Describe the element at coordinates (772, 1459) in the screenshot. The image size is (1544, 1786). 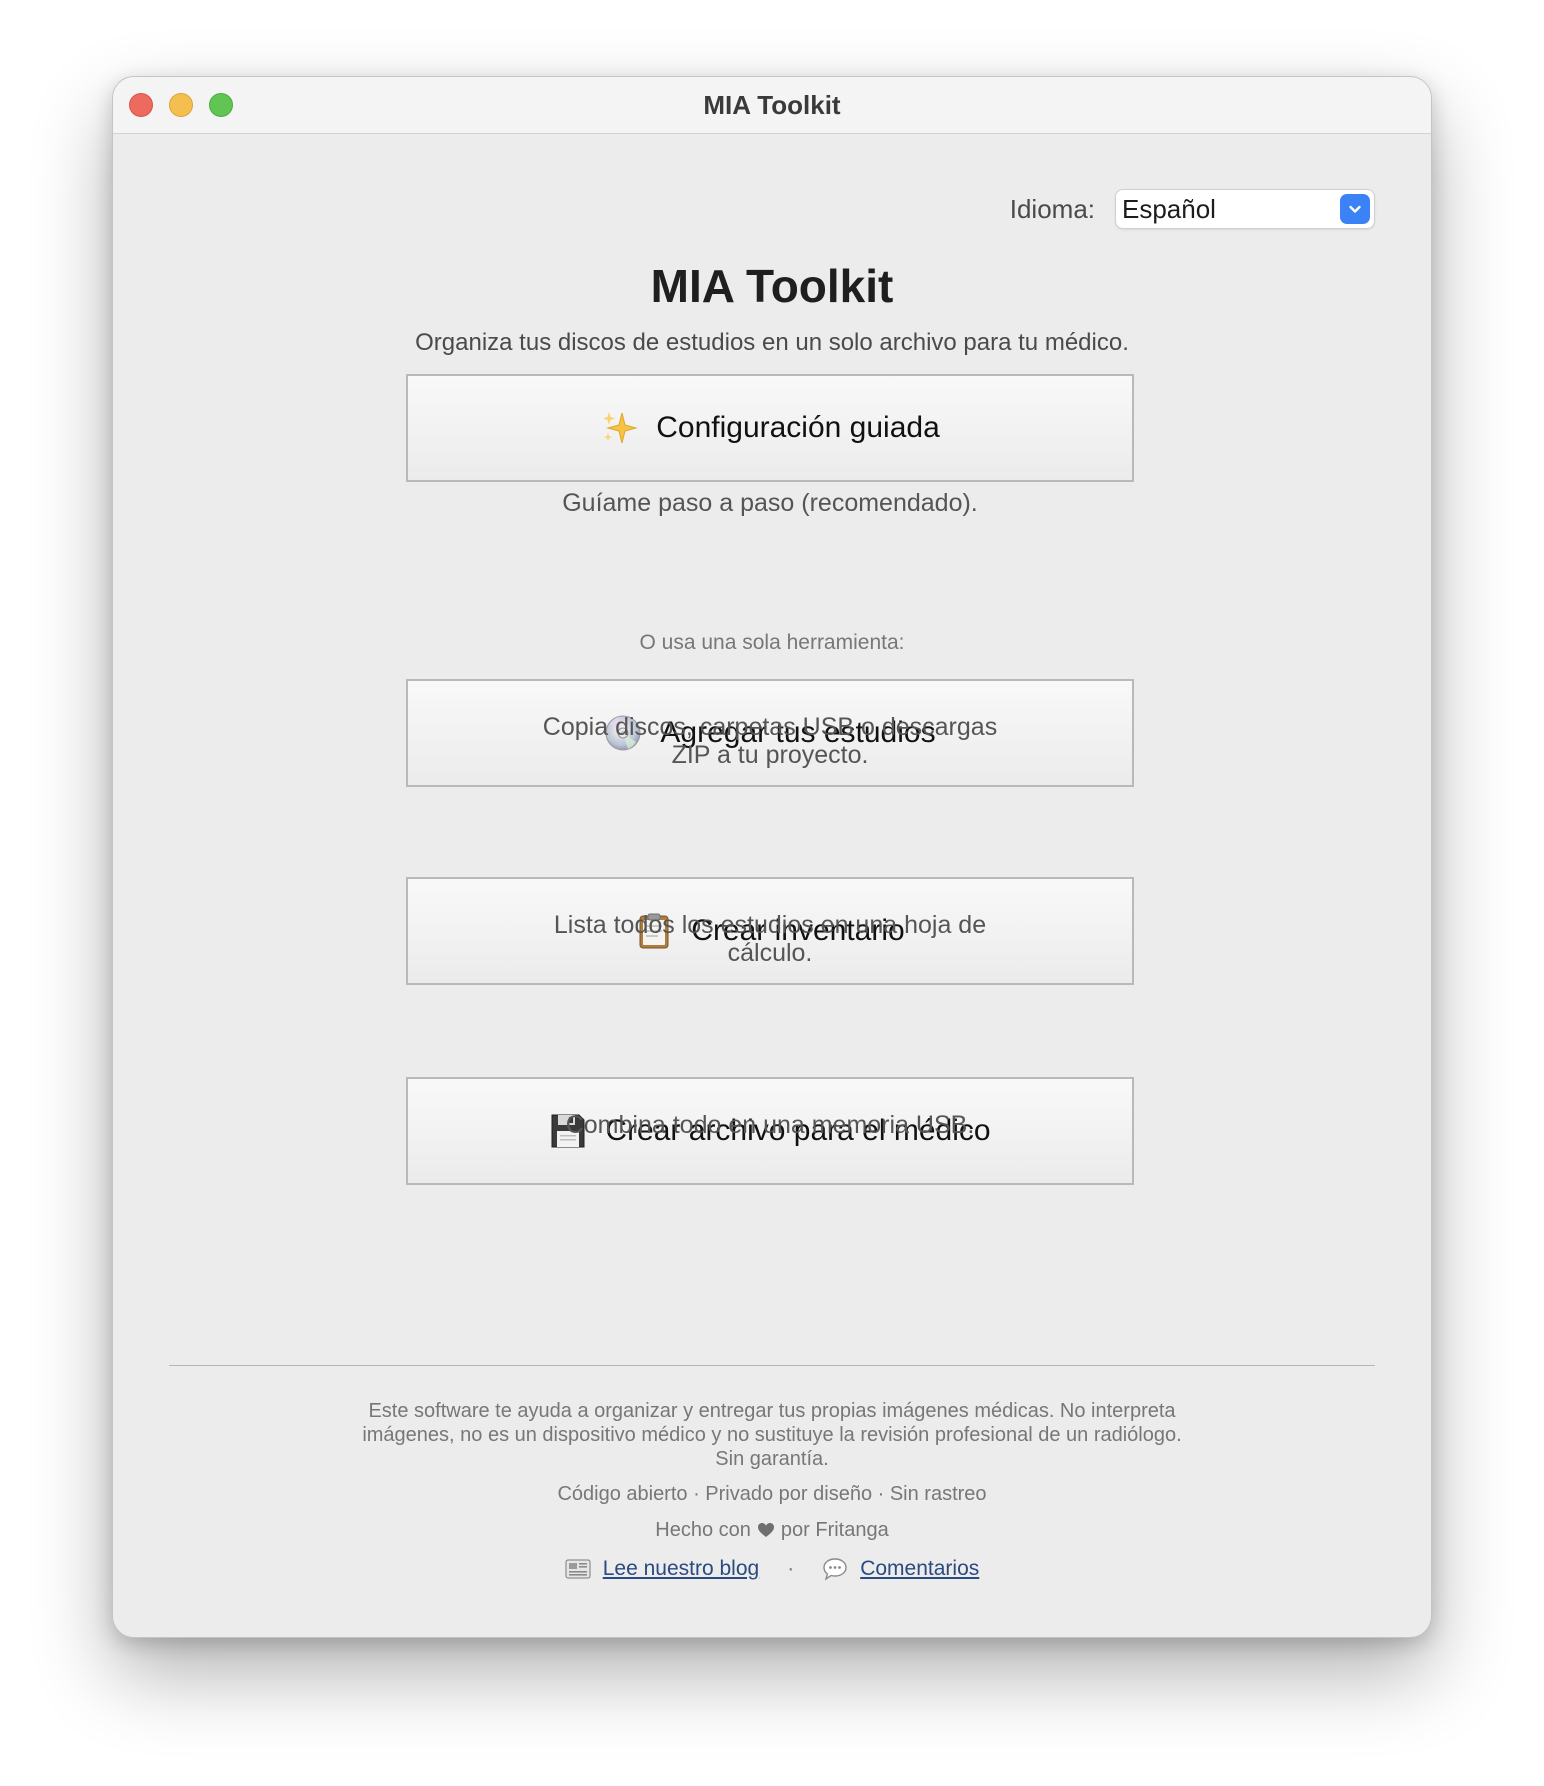
I see `disclaimer-line-3: Sin garantía.` at that location.